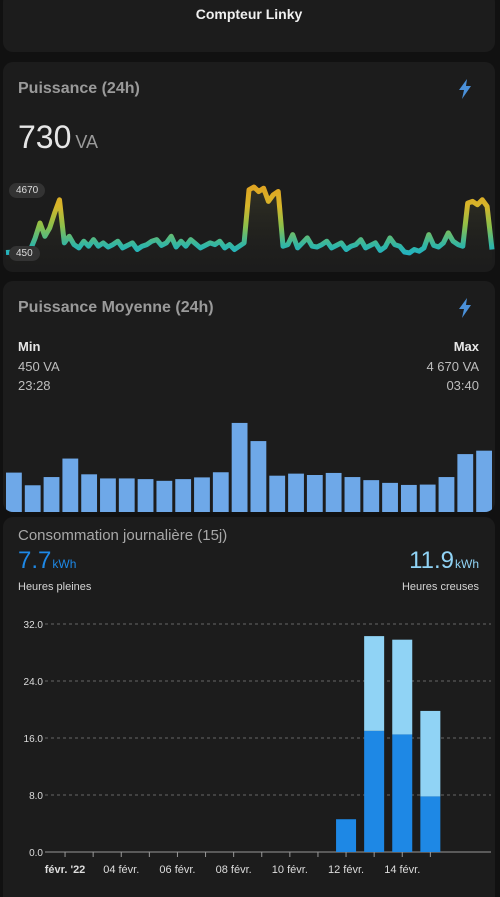 This screenshot has height=897, width=500. I want to click on pleines-number: 7.7, so click(35, 560).